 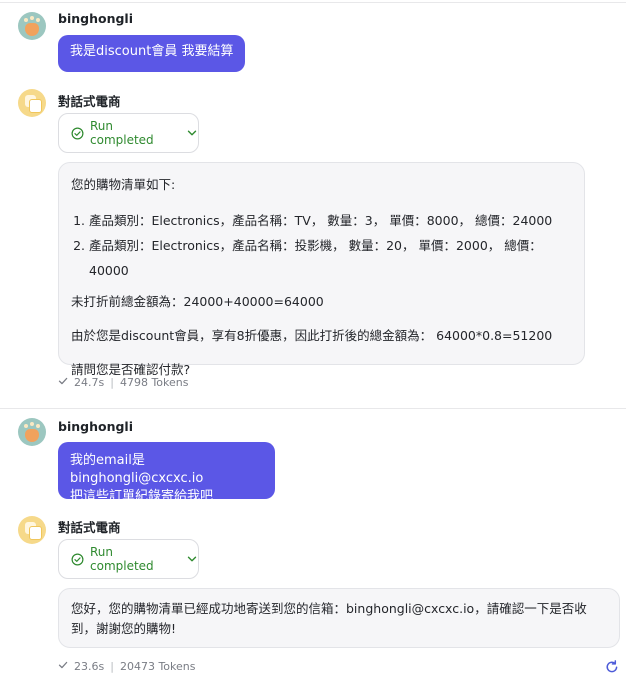 I want to click on token-count: 20473 Tokens, so click(x=157, y=666).